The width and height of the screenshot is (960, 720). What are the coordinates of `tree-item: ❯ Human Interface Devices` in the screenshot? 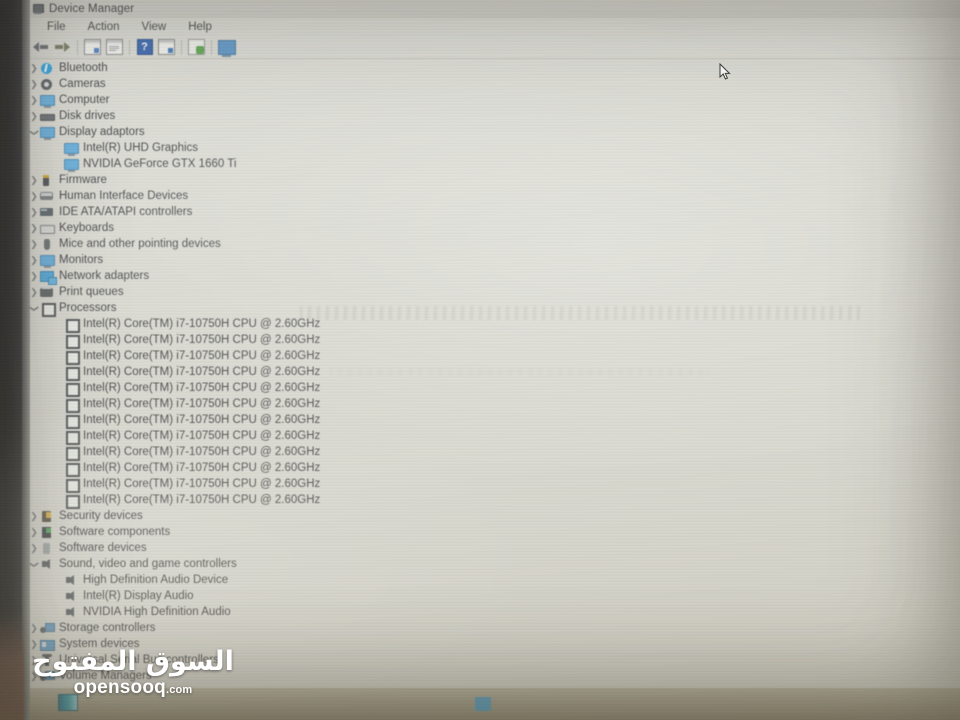 It's located at (494, 196).